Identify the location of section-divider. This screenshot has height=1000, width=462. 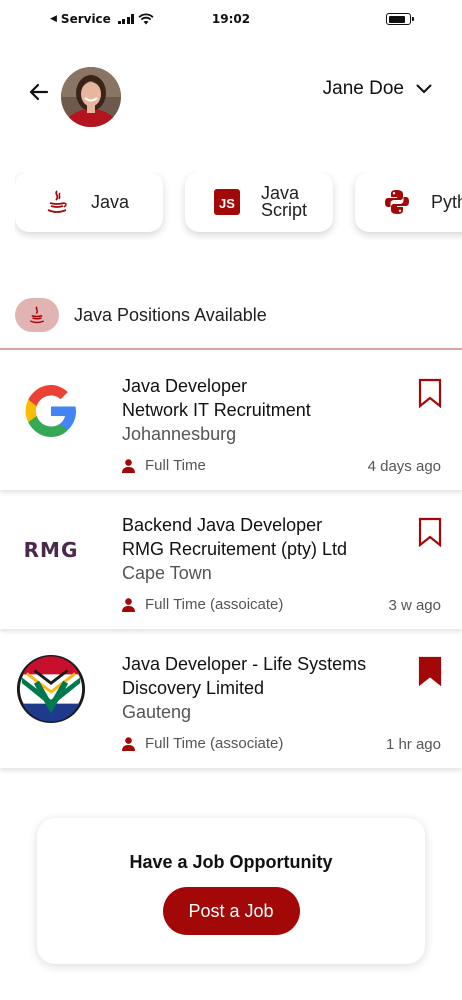
(231, 349).